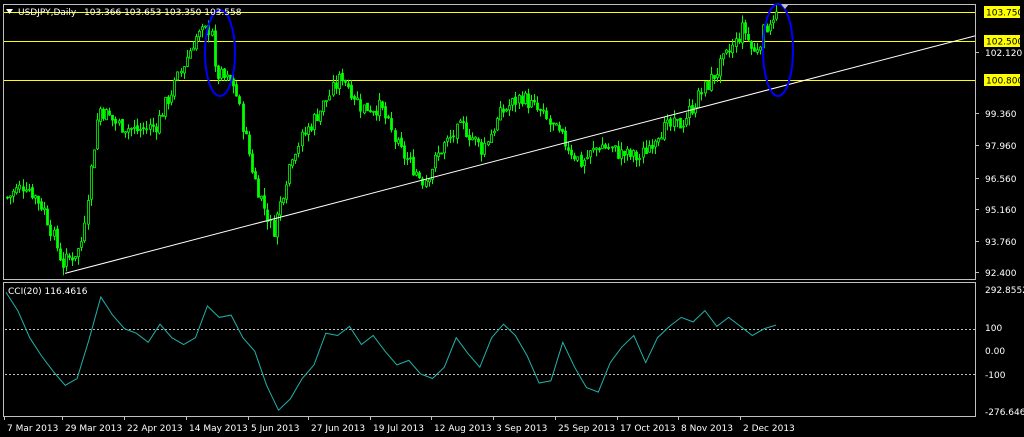  Describe the element at coordinates (32, 429) in the screenshot. I see `date-tick-label-0: 7 Mar 2013` at that location.